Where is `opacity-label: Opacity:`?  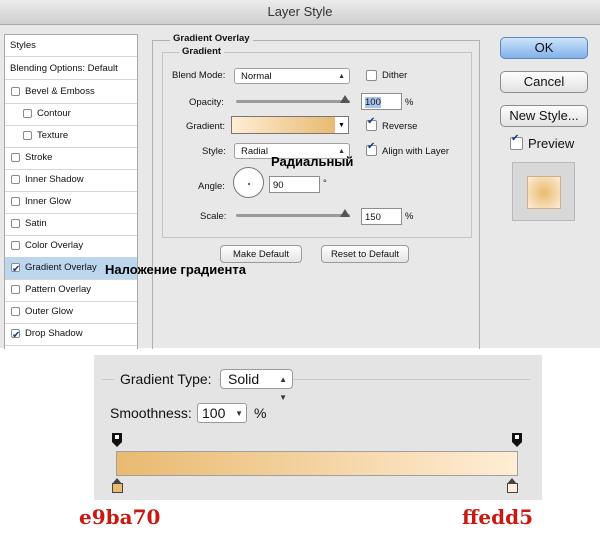 opacity-label: Opacity: is located at coordinates (206, 102).